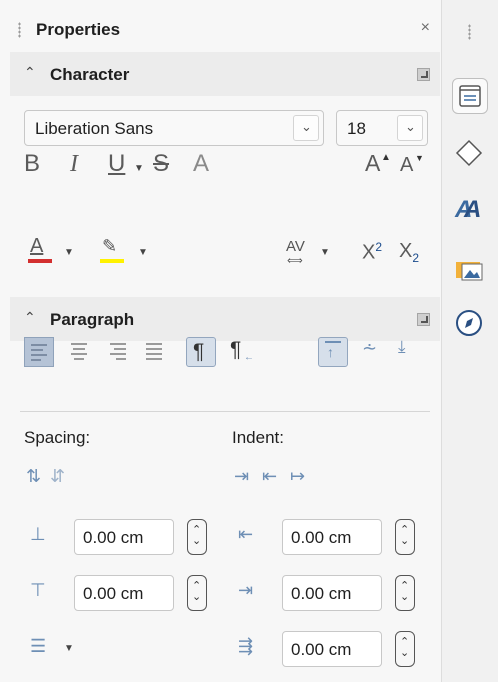  Describe the element at coordinates (74, 164) in the screenshot. I see `italic-button: I` at that location.